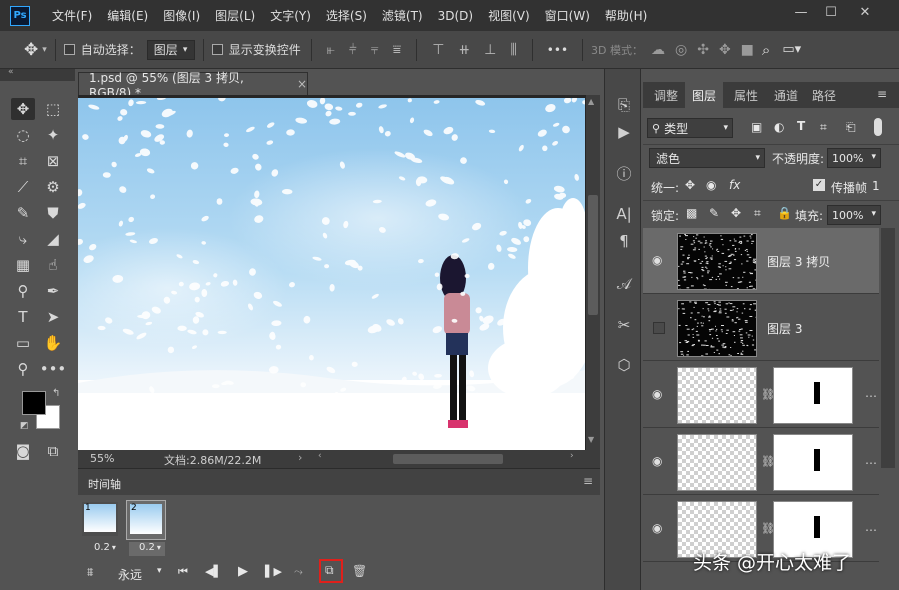  I want to click on history-brush-icon: ⤷, so click(23, 239).